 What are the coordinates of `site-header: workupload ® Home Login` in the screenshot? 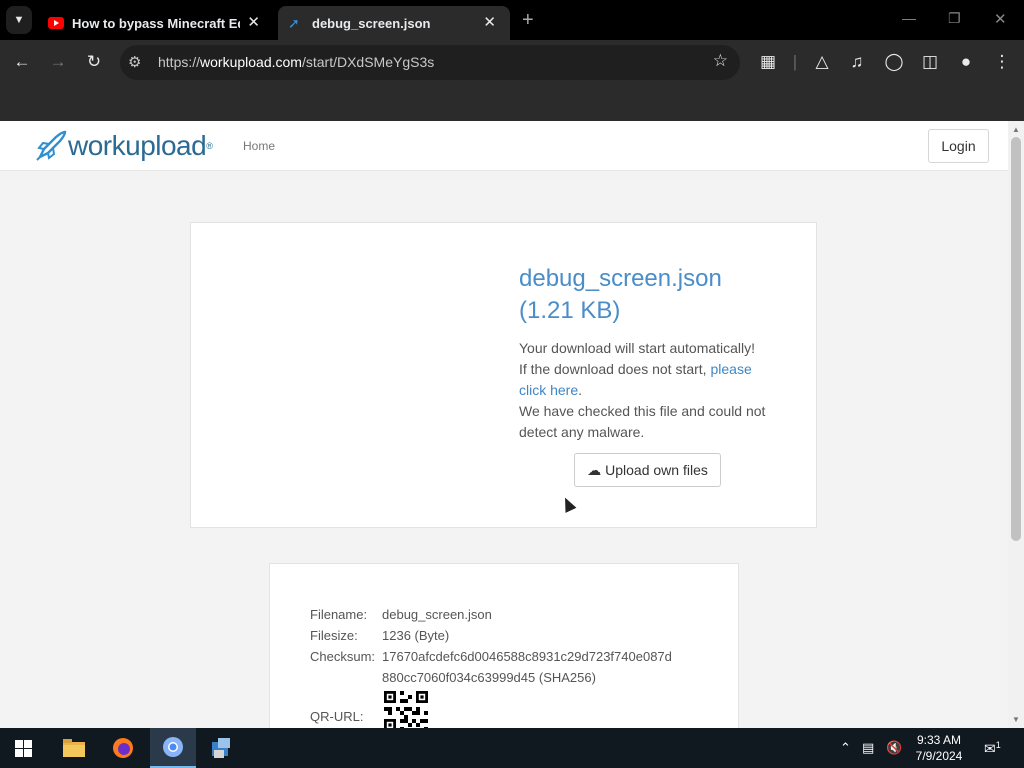 It's located at (504, 146).